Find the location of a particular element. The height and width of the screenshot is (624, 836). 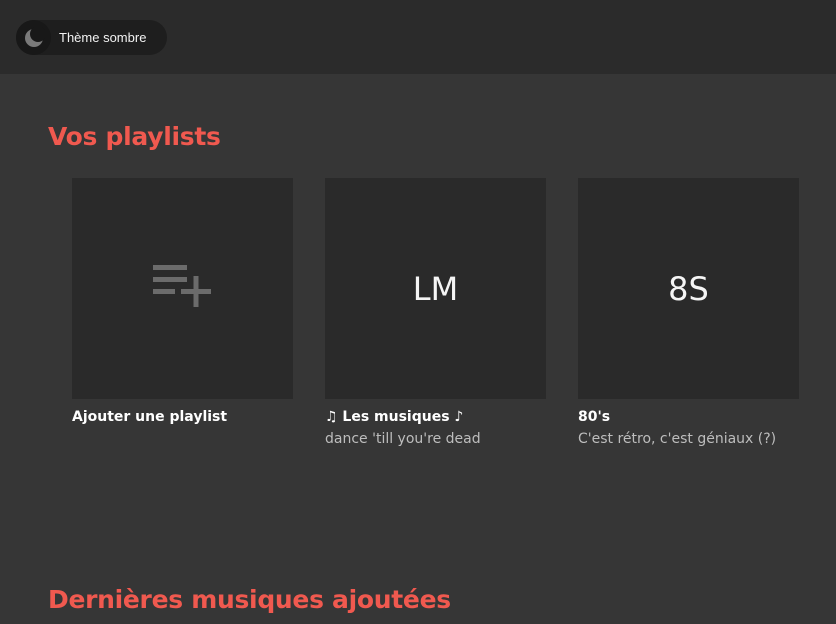

theme-toggle-label: Thème sombre is located at coordinates (103, 37).